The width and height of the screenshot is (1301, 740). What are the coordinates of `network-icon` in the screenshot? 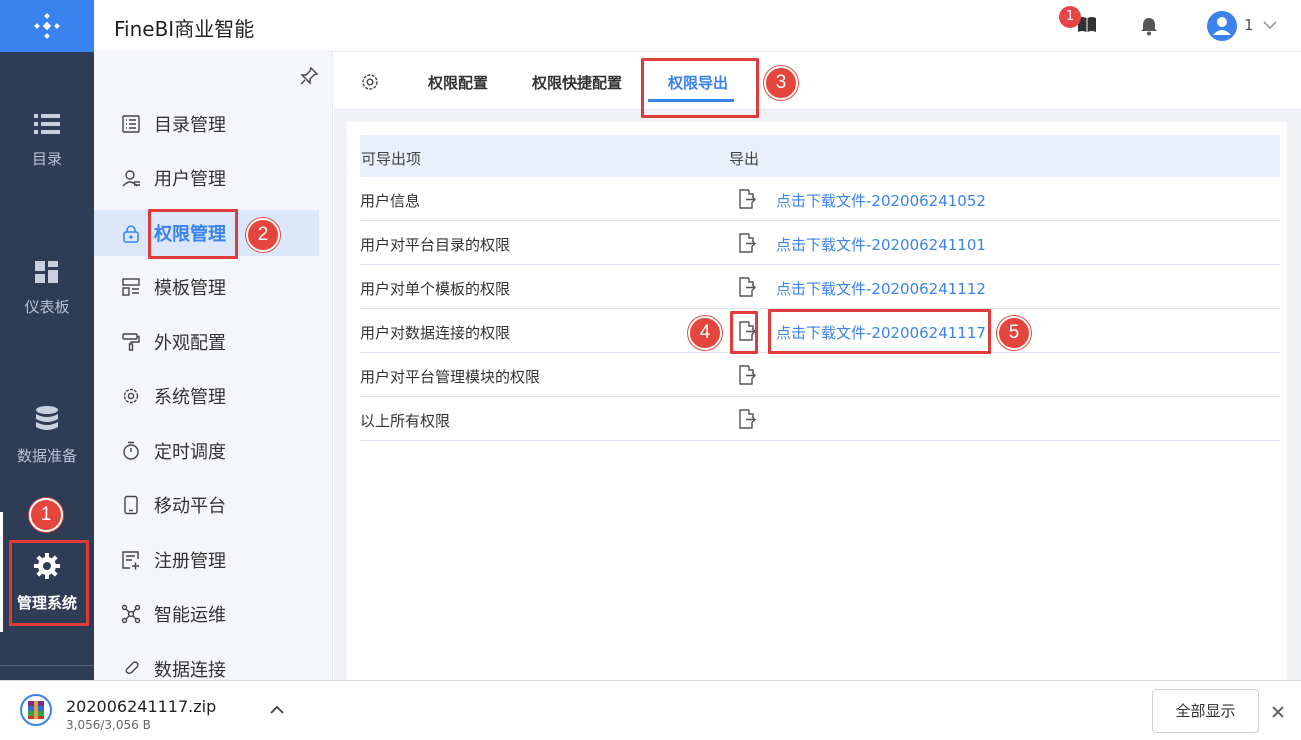 It's located at (131, 614).